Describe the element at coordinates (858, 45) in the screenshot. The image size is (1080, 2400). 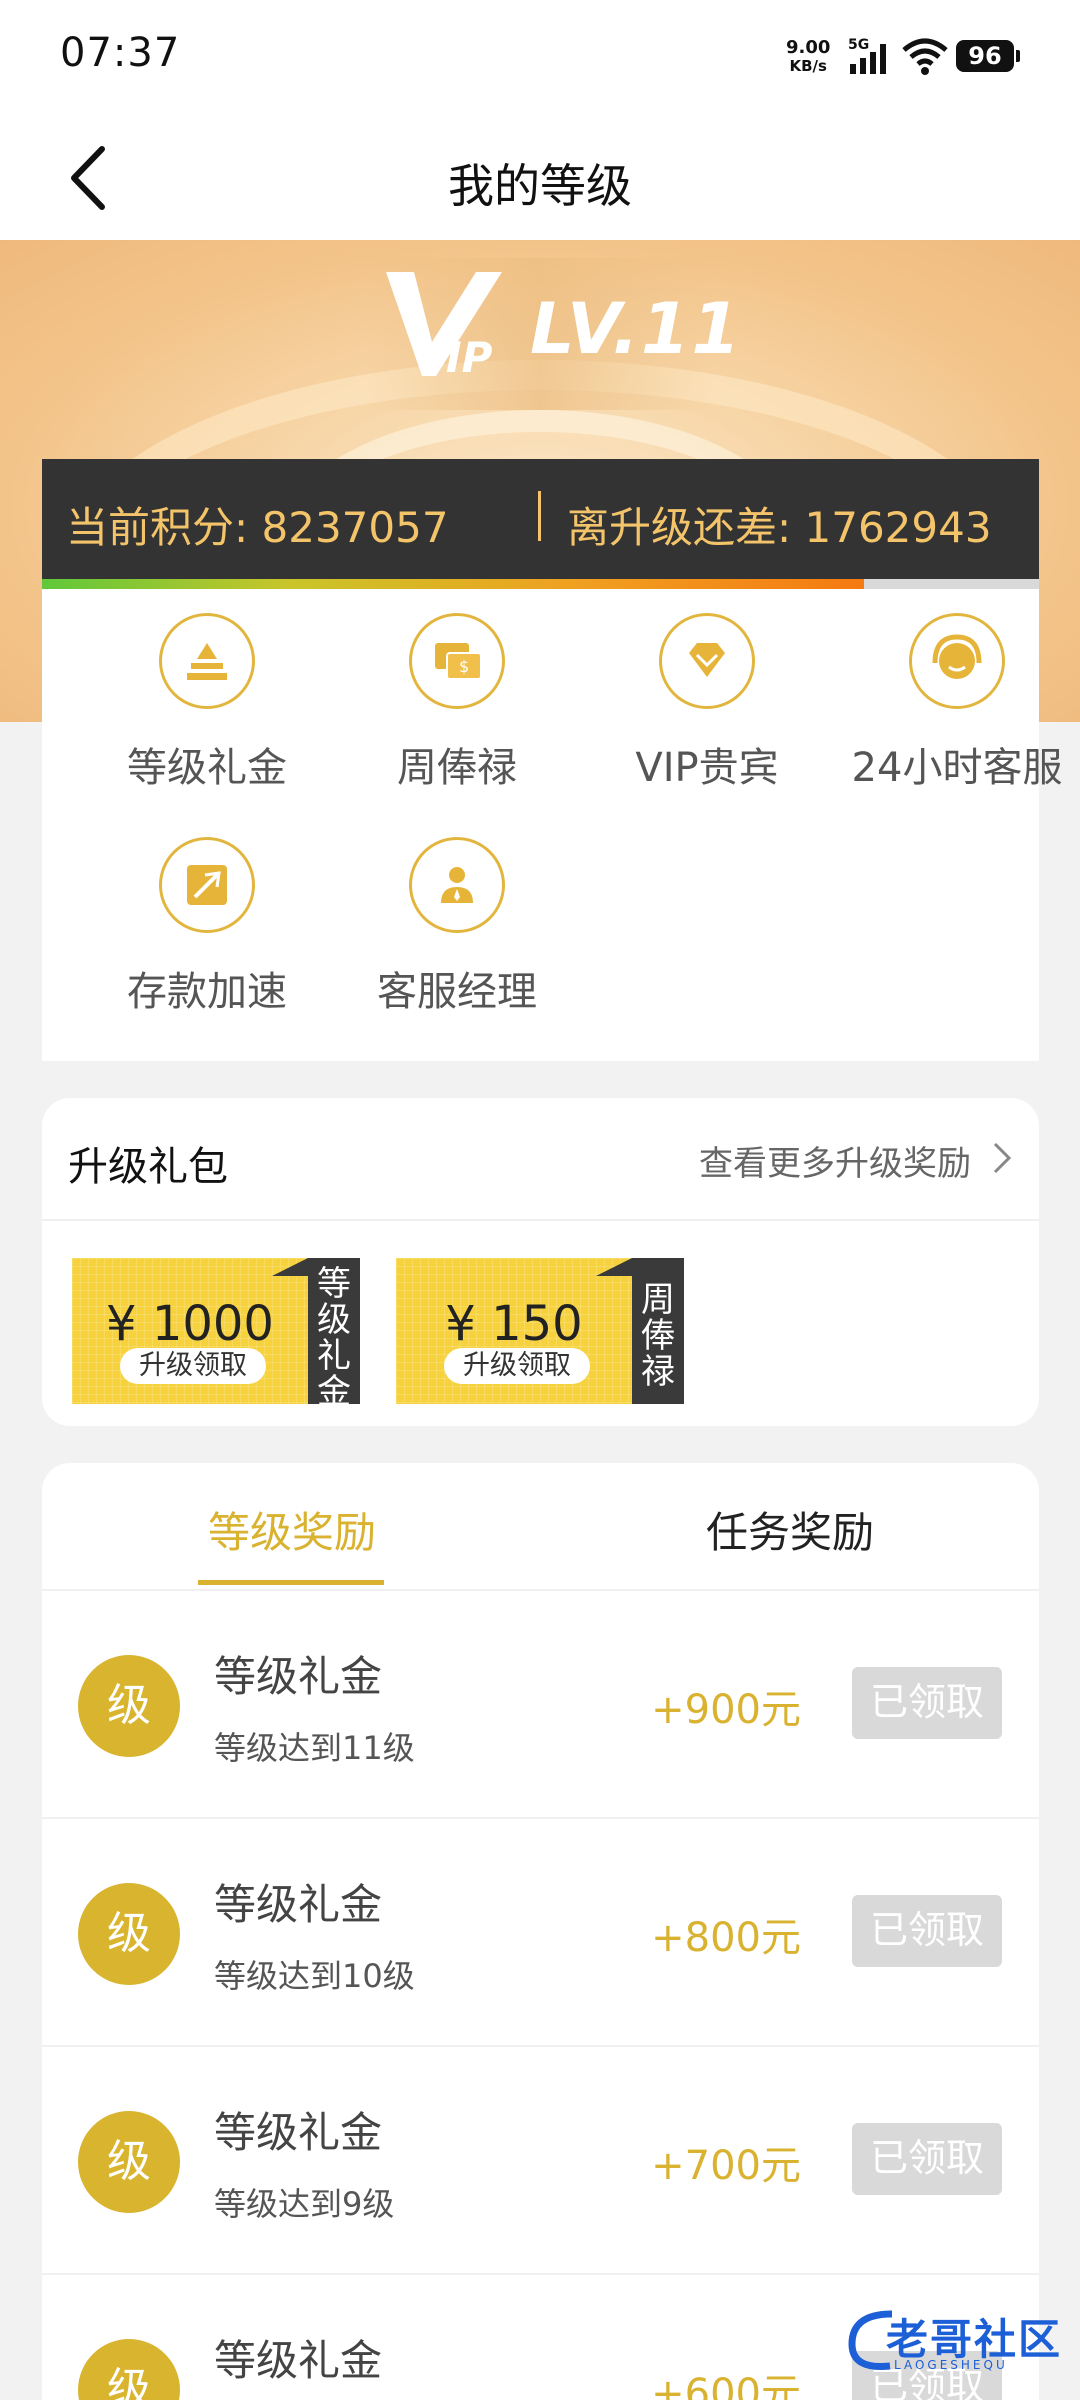
I see `network-type-label: 5G` at that location.